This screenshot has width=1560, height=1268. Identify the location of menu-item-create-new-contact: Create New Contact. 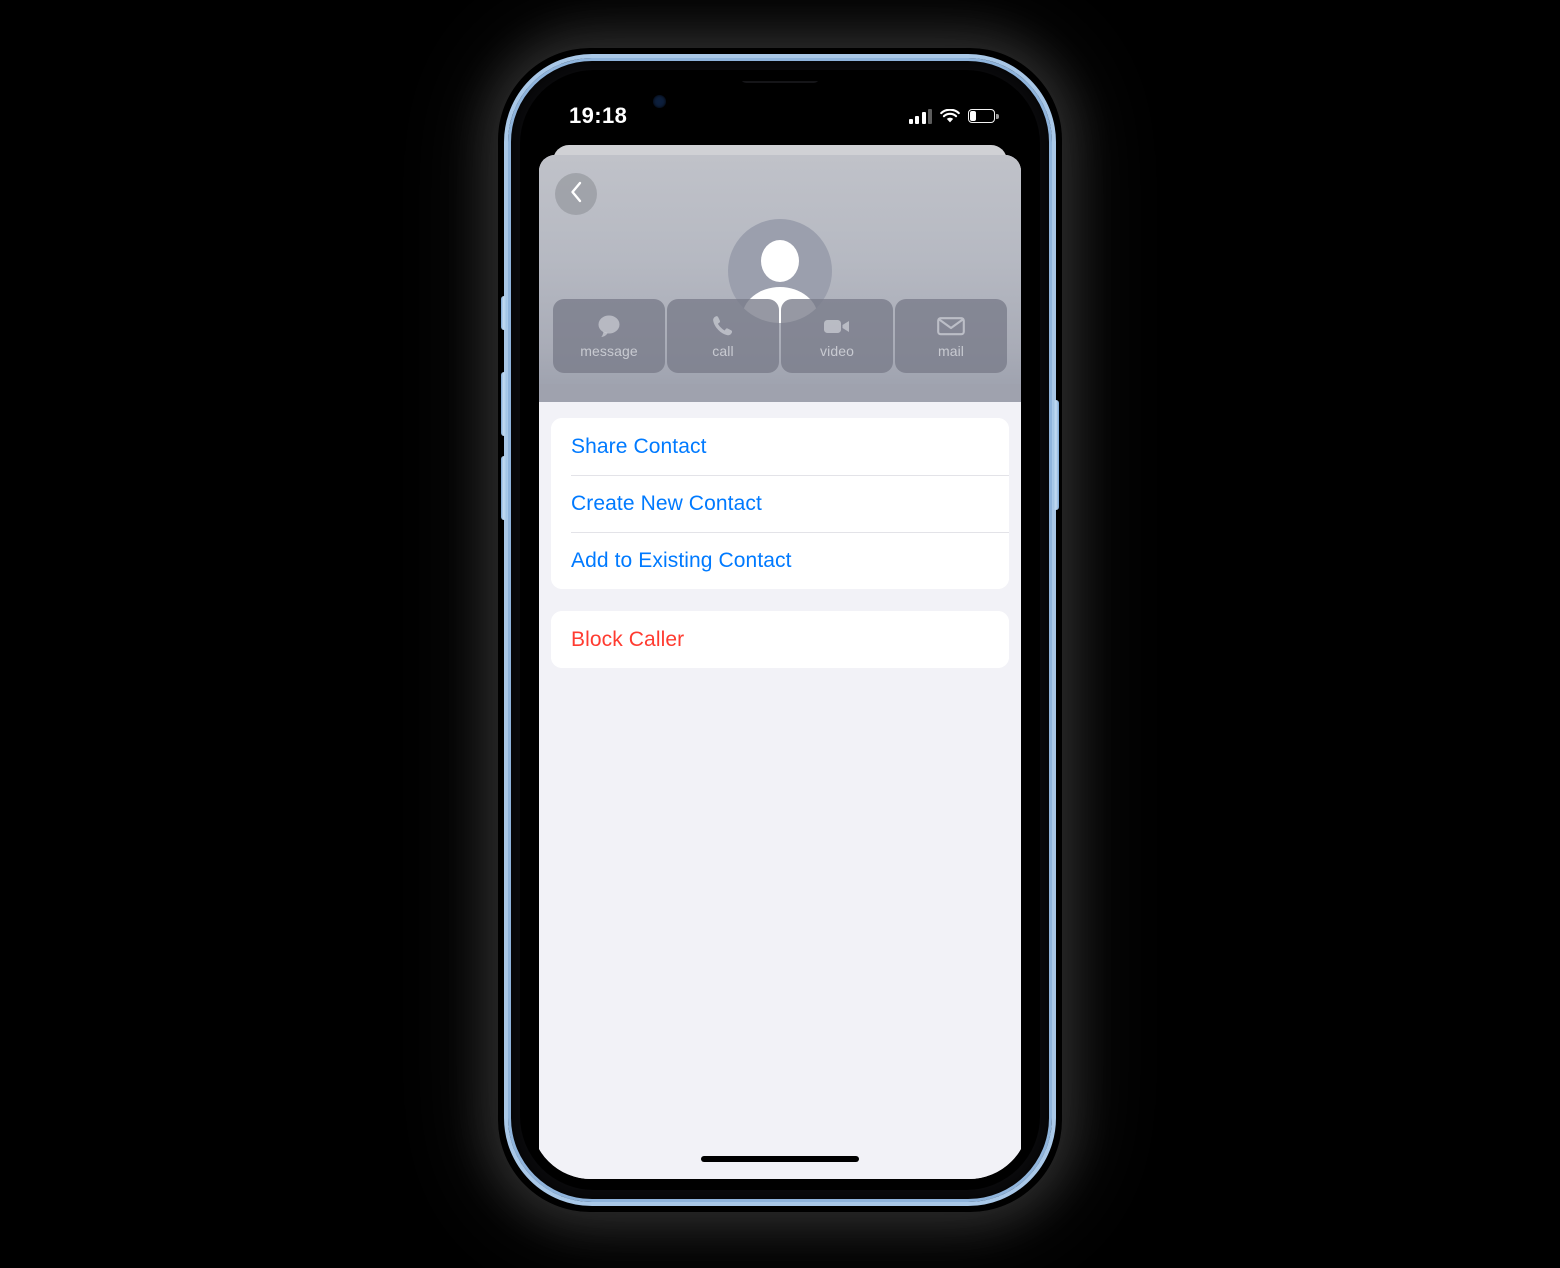
(780, 503).